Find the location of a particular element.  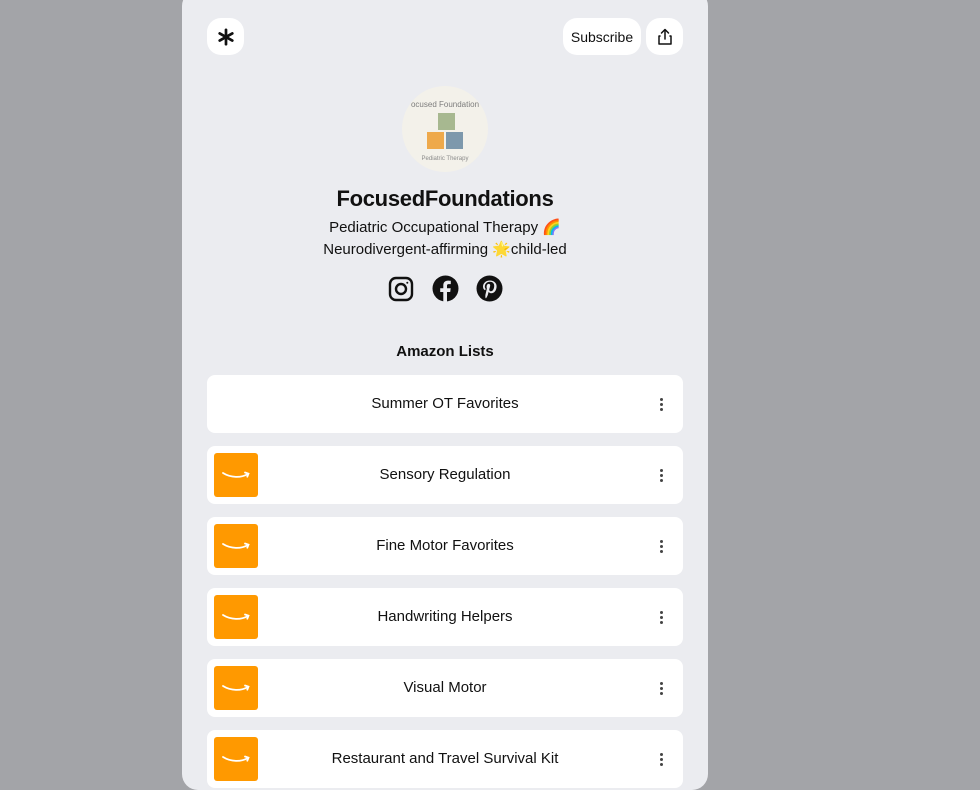

link-label: Sensory Regulation is located at coordinates (445, 474).